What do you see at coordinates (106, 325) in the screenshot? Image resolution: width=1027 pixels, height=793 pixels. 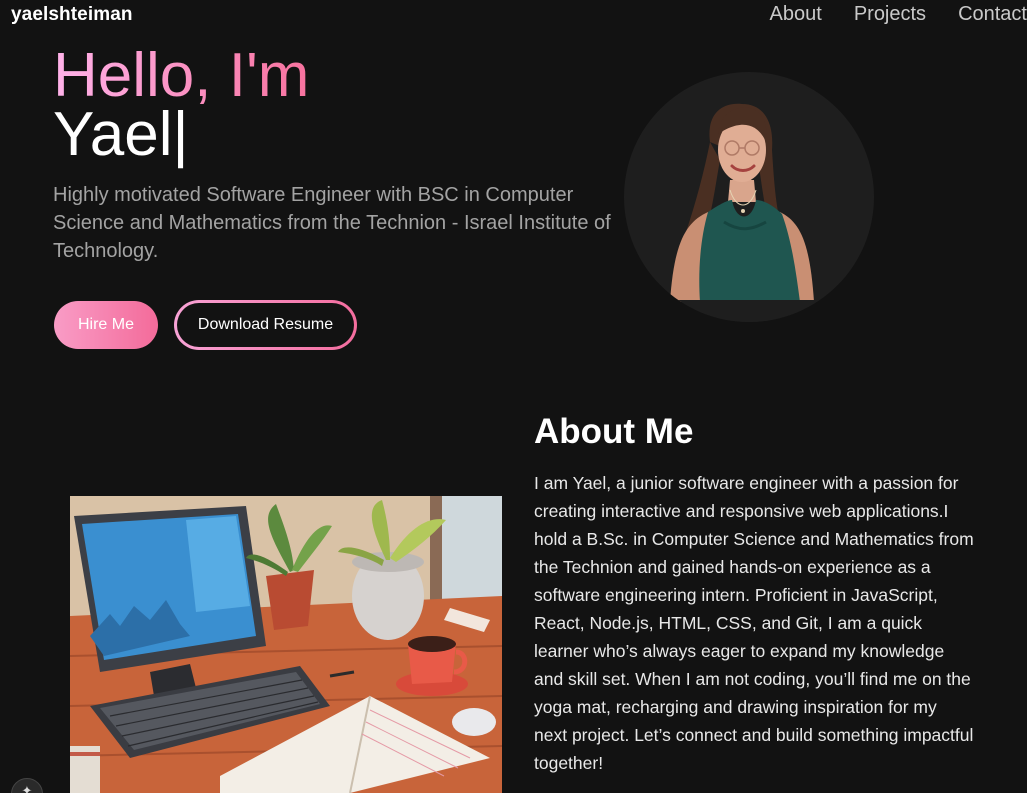 I see `hire-me-button: Hire Me` at bounding box center [106, 325].